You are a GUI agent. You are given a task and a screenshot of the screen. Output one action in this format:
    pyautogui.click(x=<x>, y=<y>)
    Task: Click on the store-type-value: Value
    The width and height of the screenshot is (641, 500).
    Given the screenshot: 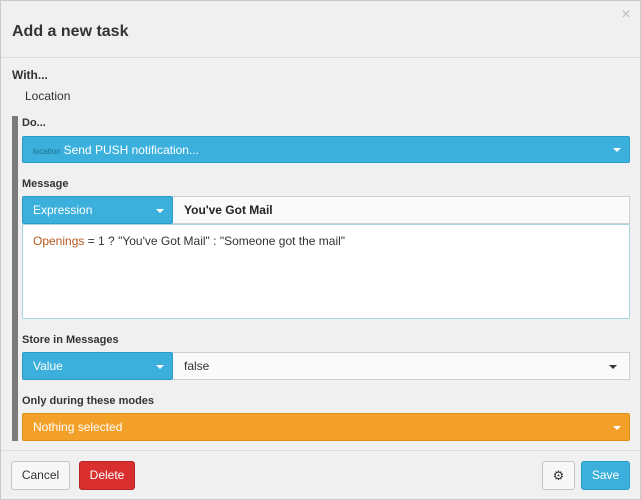 What is the action you would take?
    pyautogui.click(x=48, y=366)
    